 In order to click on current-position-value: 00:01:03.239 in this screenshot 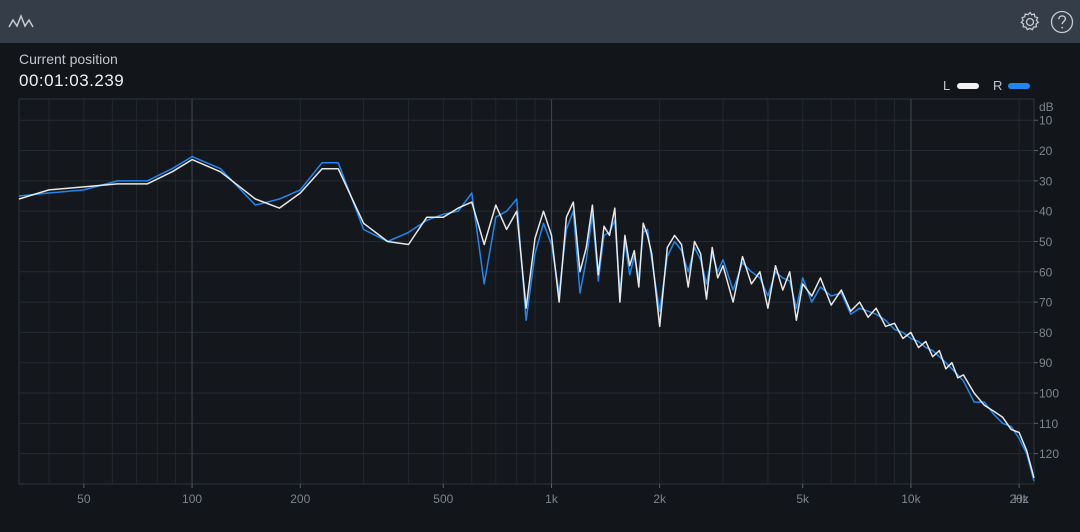, I will do `click(72, 80)`.